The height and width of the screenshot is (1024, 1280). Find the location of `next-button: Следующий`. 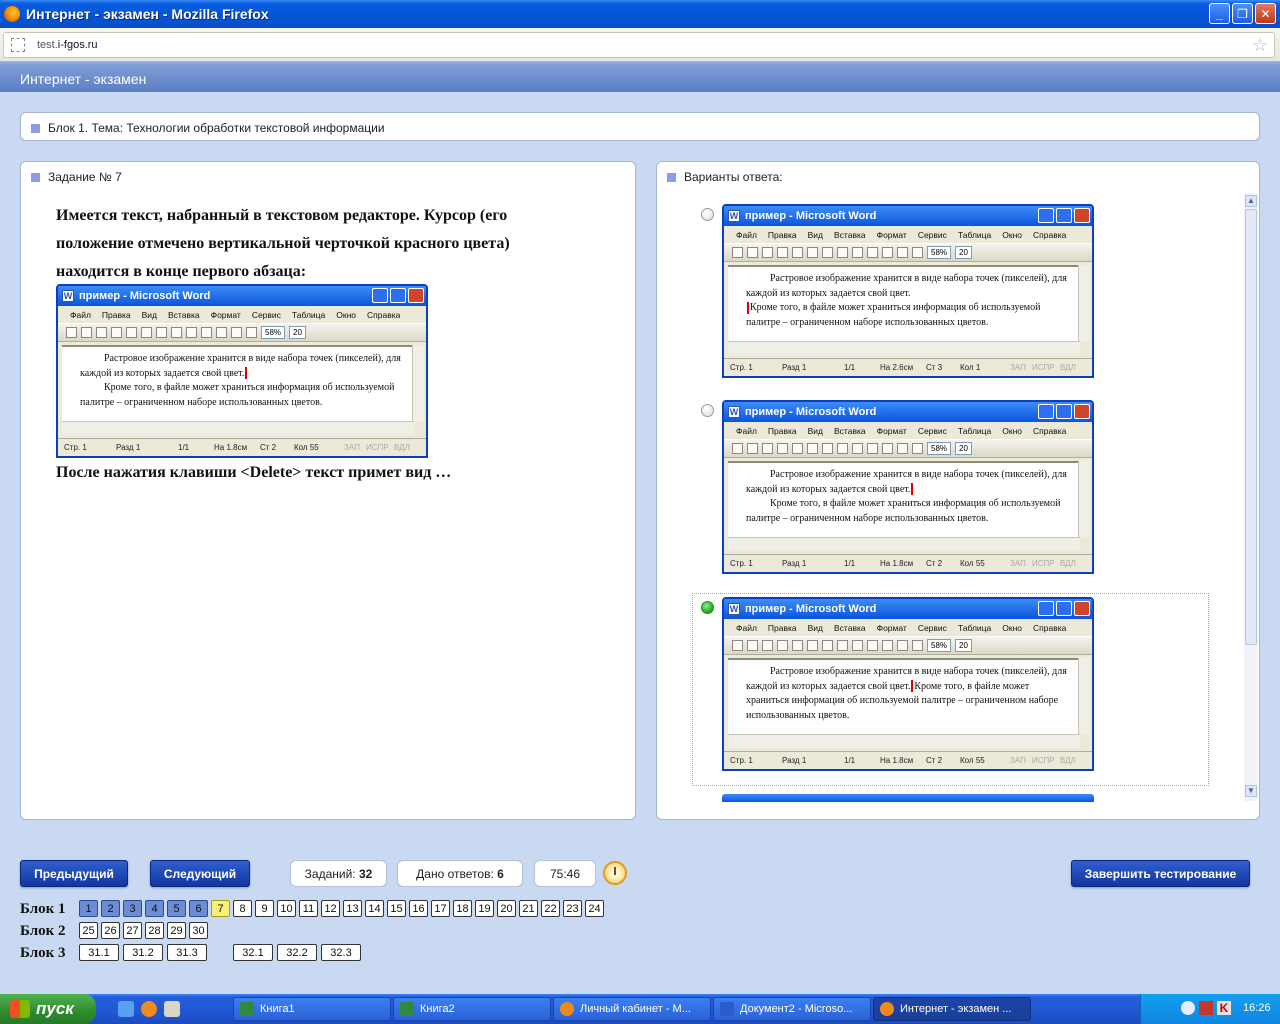

next-button: Следующий is located at coordinates (200, 873).